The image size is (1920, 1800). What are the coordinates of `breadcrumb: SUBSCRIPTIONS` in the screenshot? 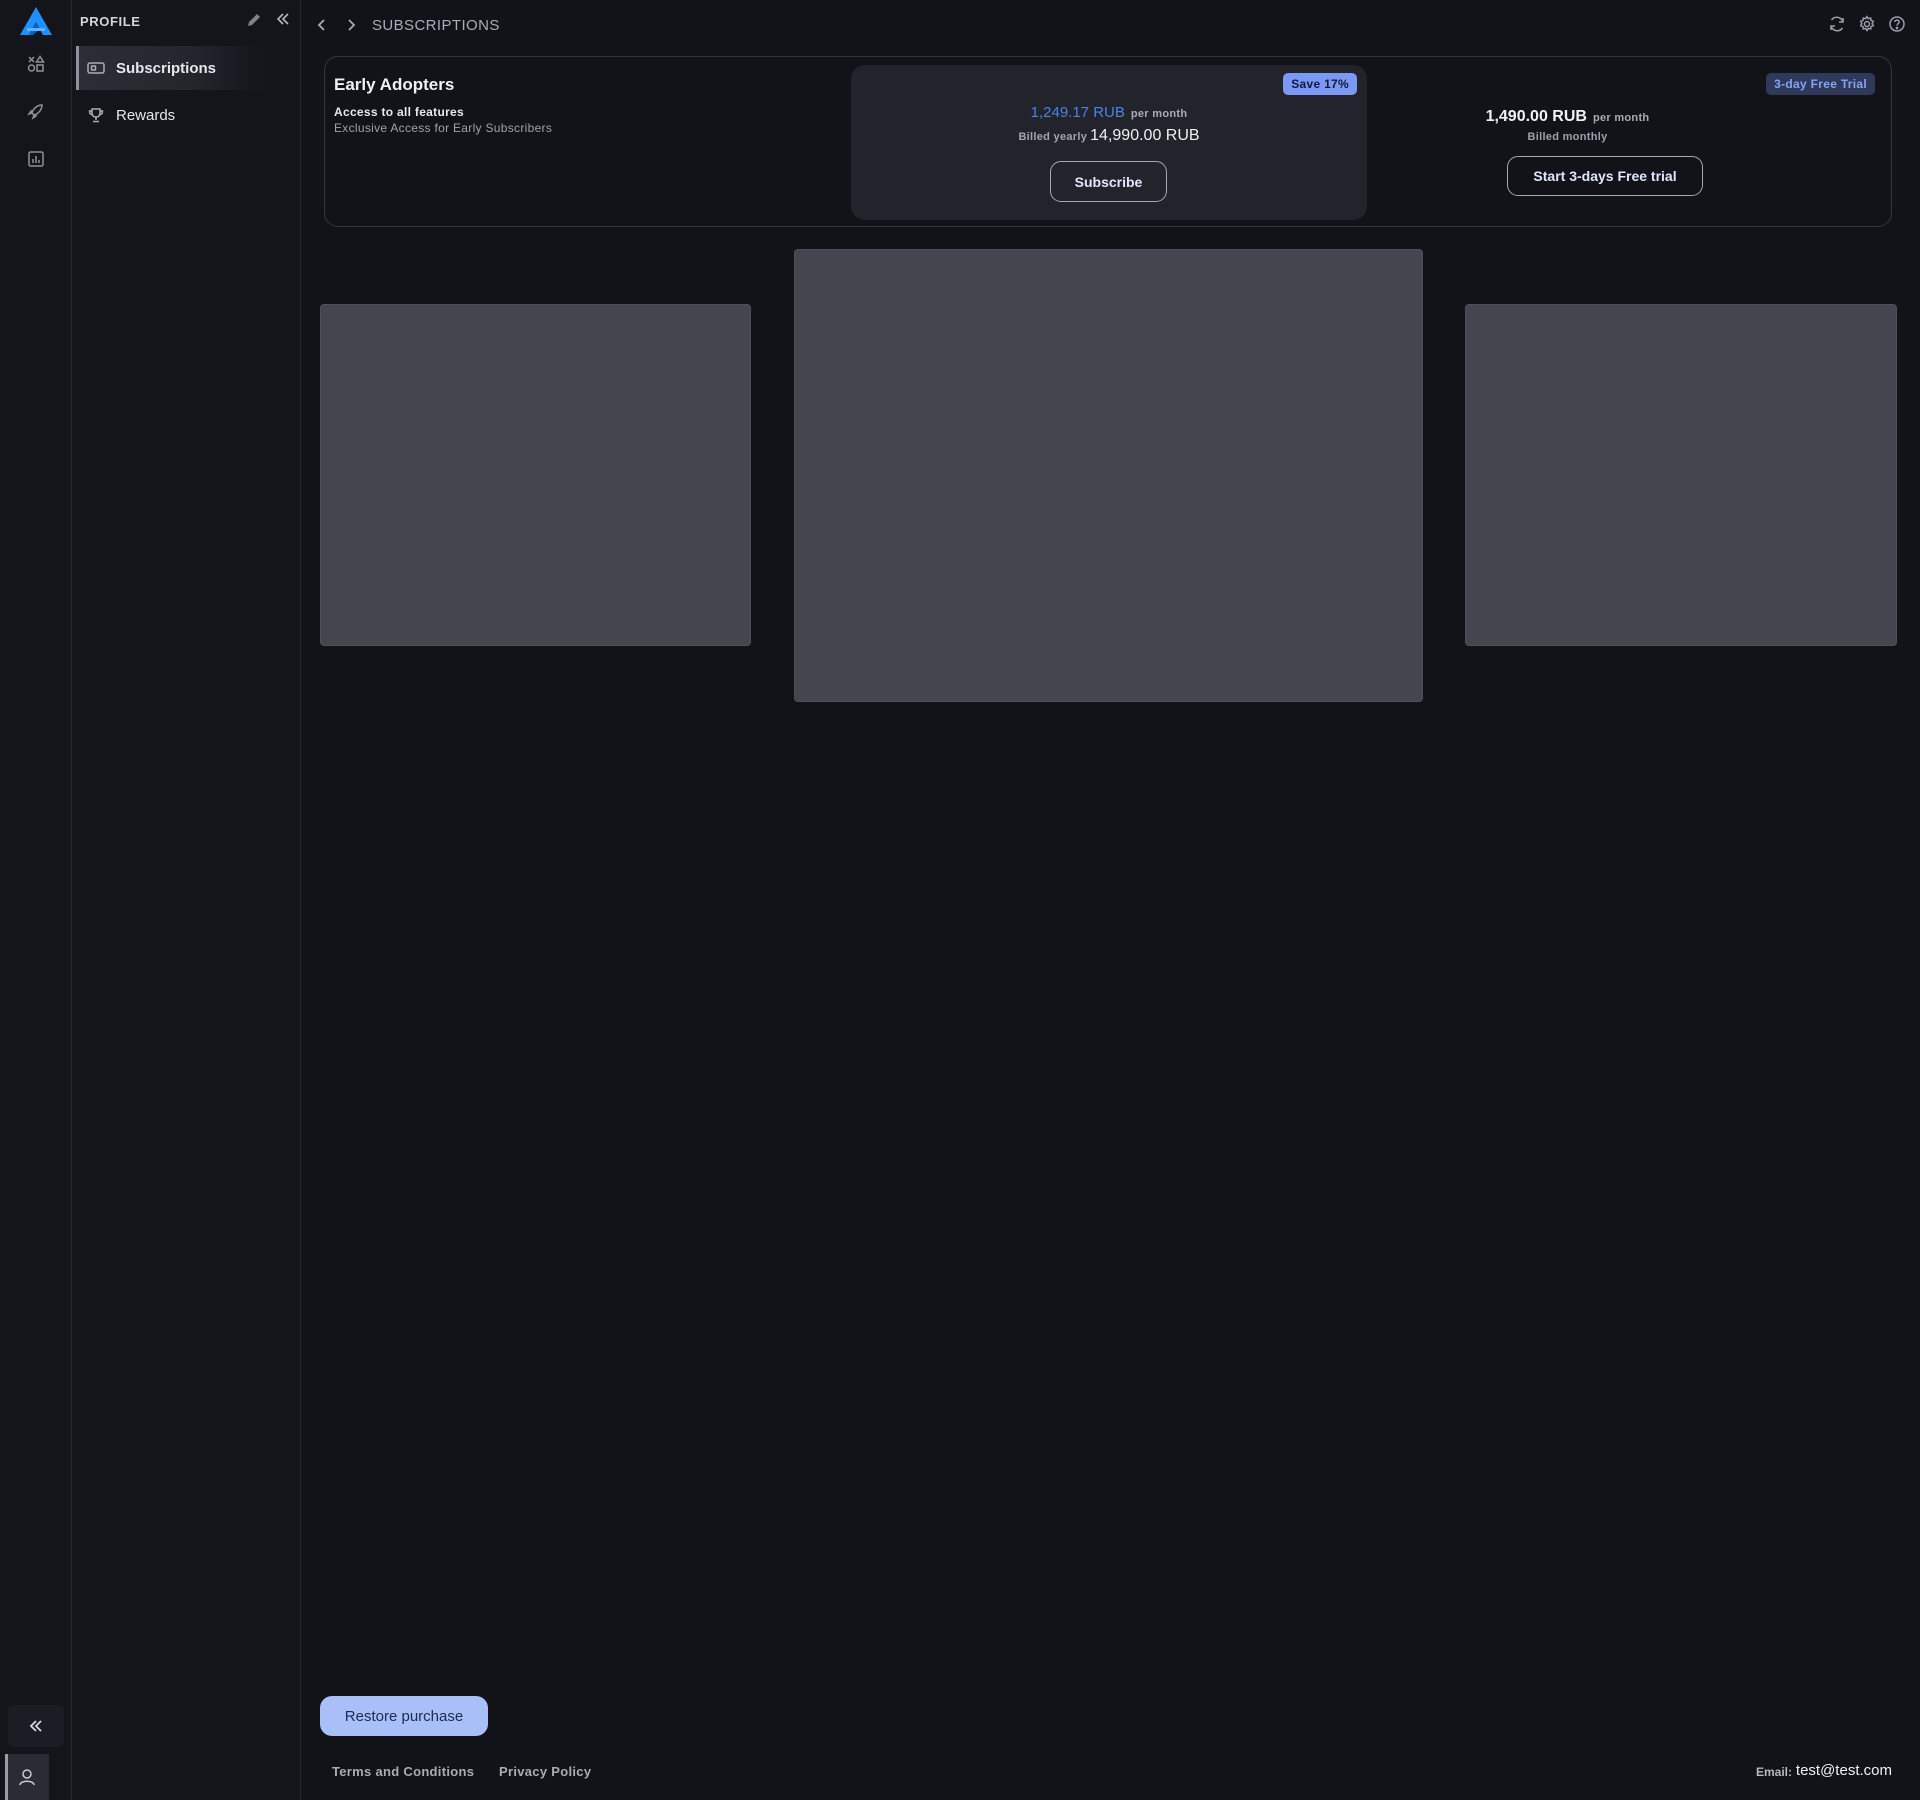 It's located at (436, 25).